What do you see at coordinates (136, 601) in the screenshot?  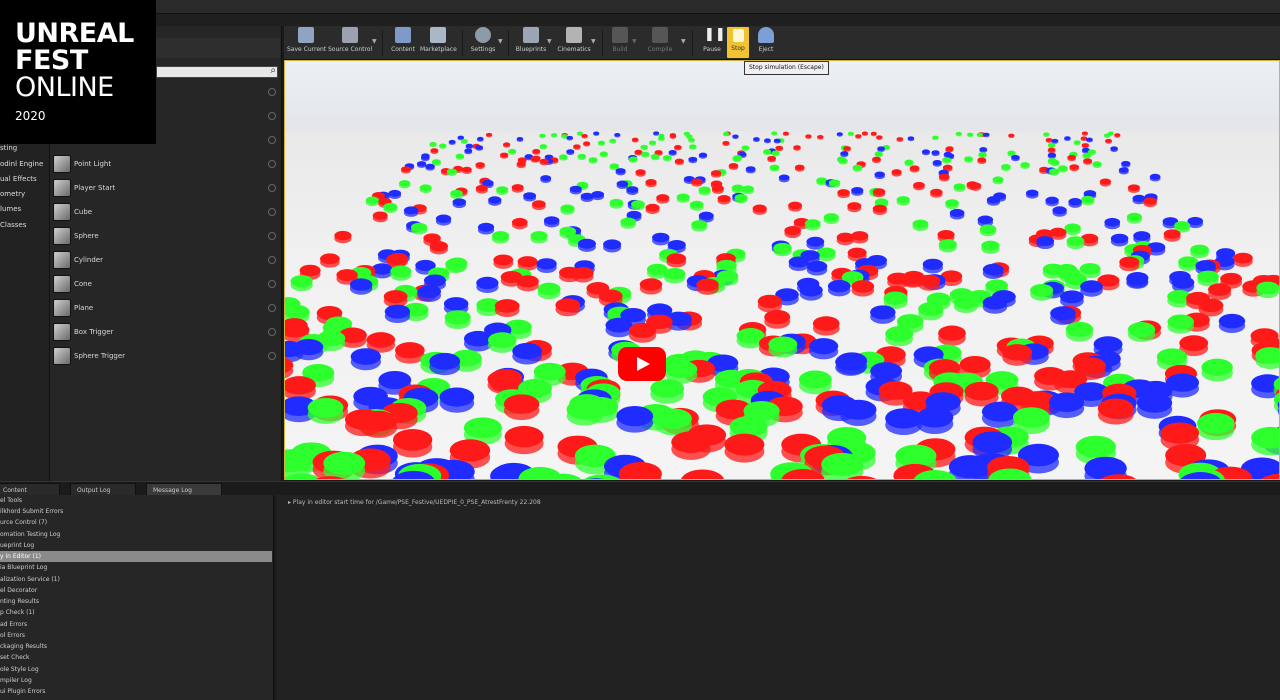 I see `list-item: nting Results` at bounding box center [136, 601].